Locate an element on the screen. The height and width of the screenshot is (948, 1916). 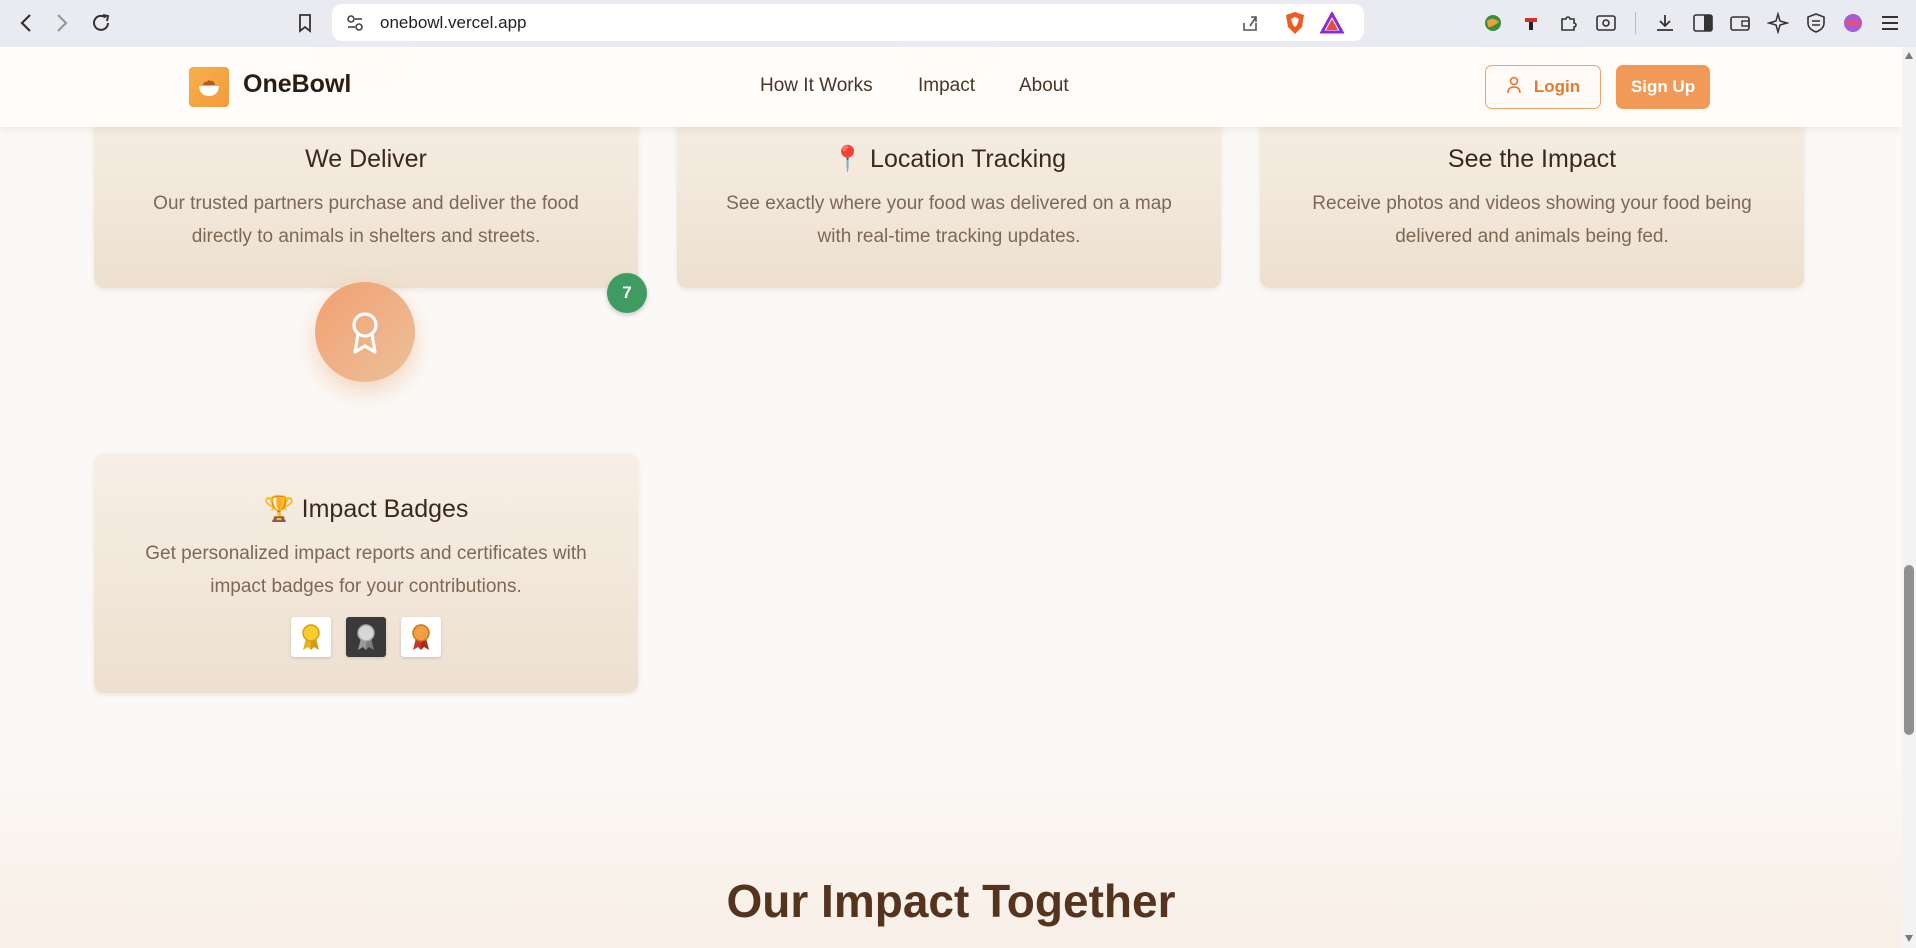
card-title: 📍 Location Tracking is located at coordinates (949, 159).